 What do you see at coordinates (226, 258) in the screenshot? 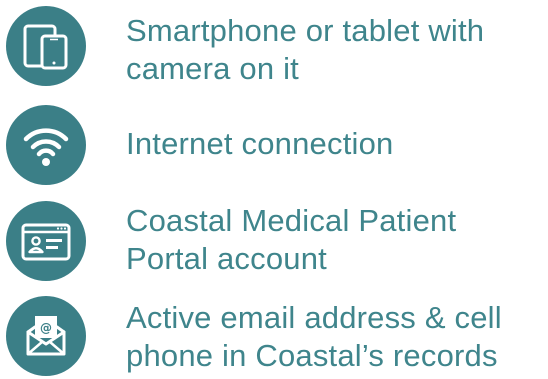
I see `requirement-line: Portal account` at bounding box center [226, 258].